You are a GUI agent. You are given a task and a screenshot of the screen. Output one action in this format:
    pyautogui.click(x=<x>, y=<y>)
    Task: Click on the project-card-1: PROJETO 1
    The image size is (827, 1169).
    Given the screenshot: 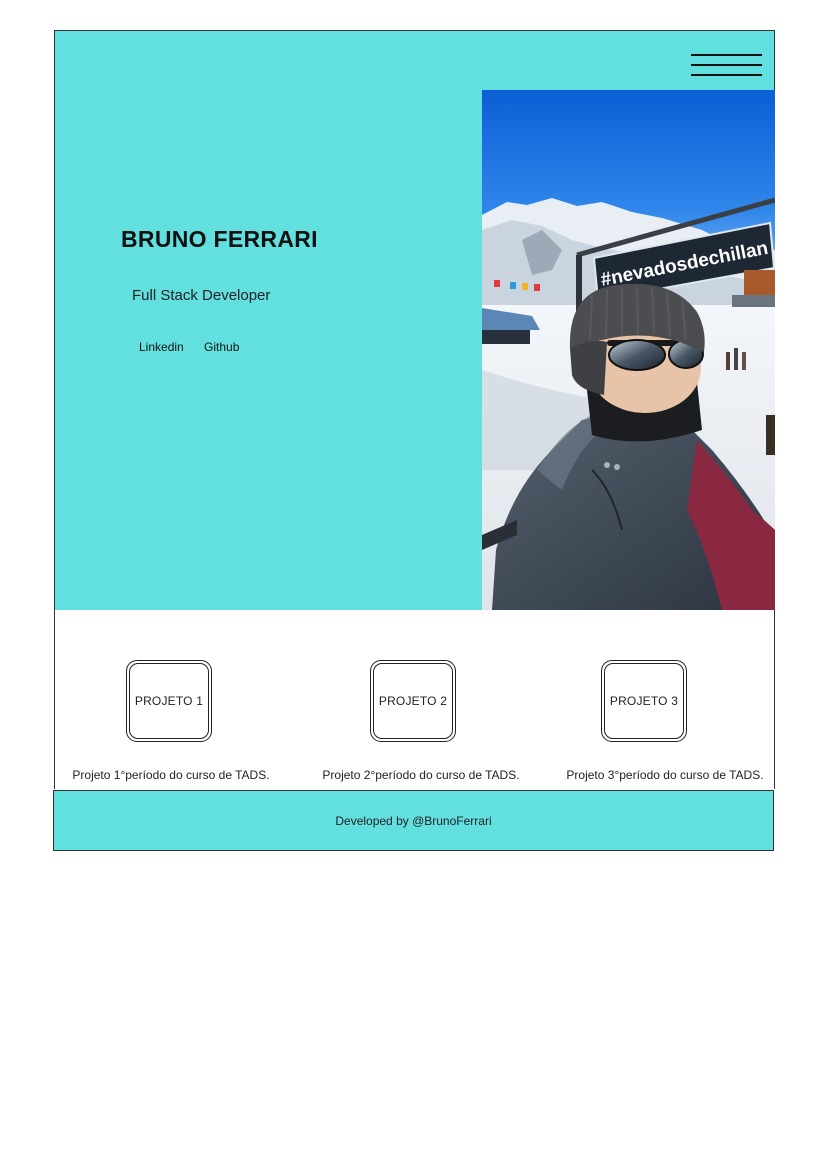 What is the action you would take?
    pyautogui.click(x=169, y=701)
    